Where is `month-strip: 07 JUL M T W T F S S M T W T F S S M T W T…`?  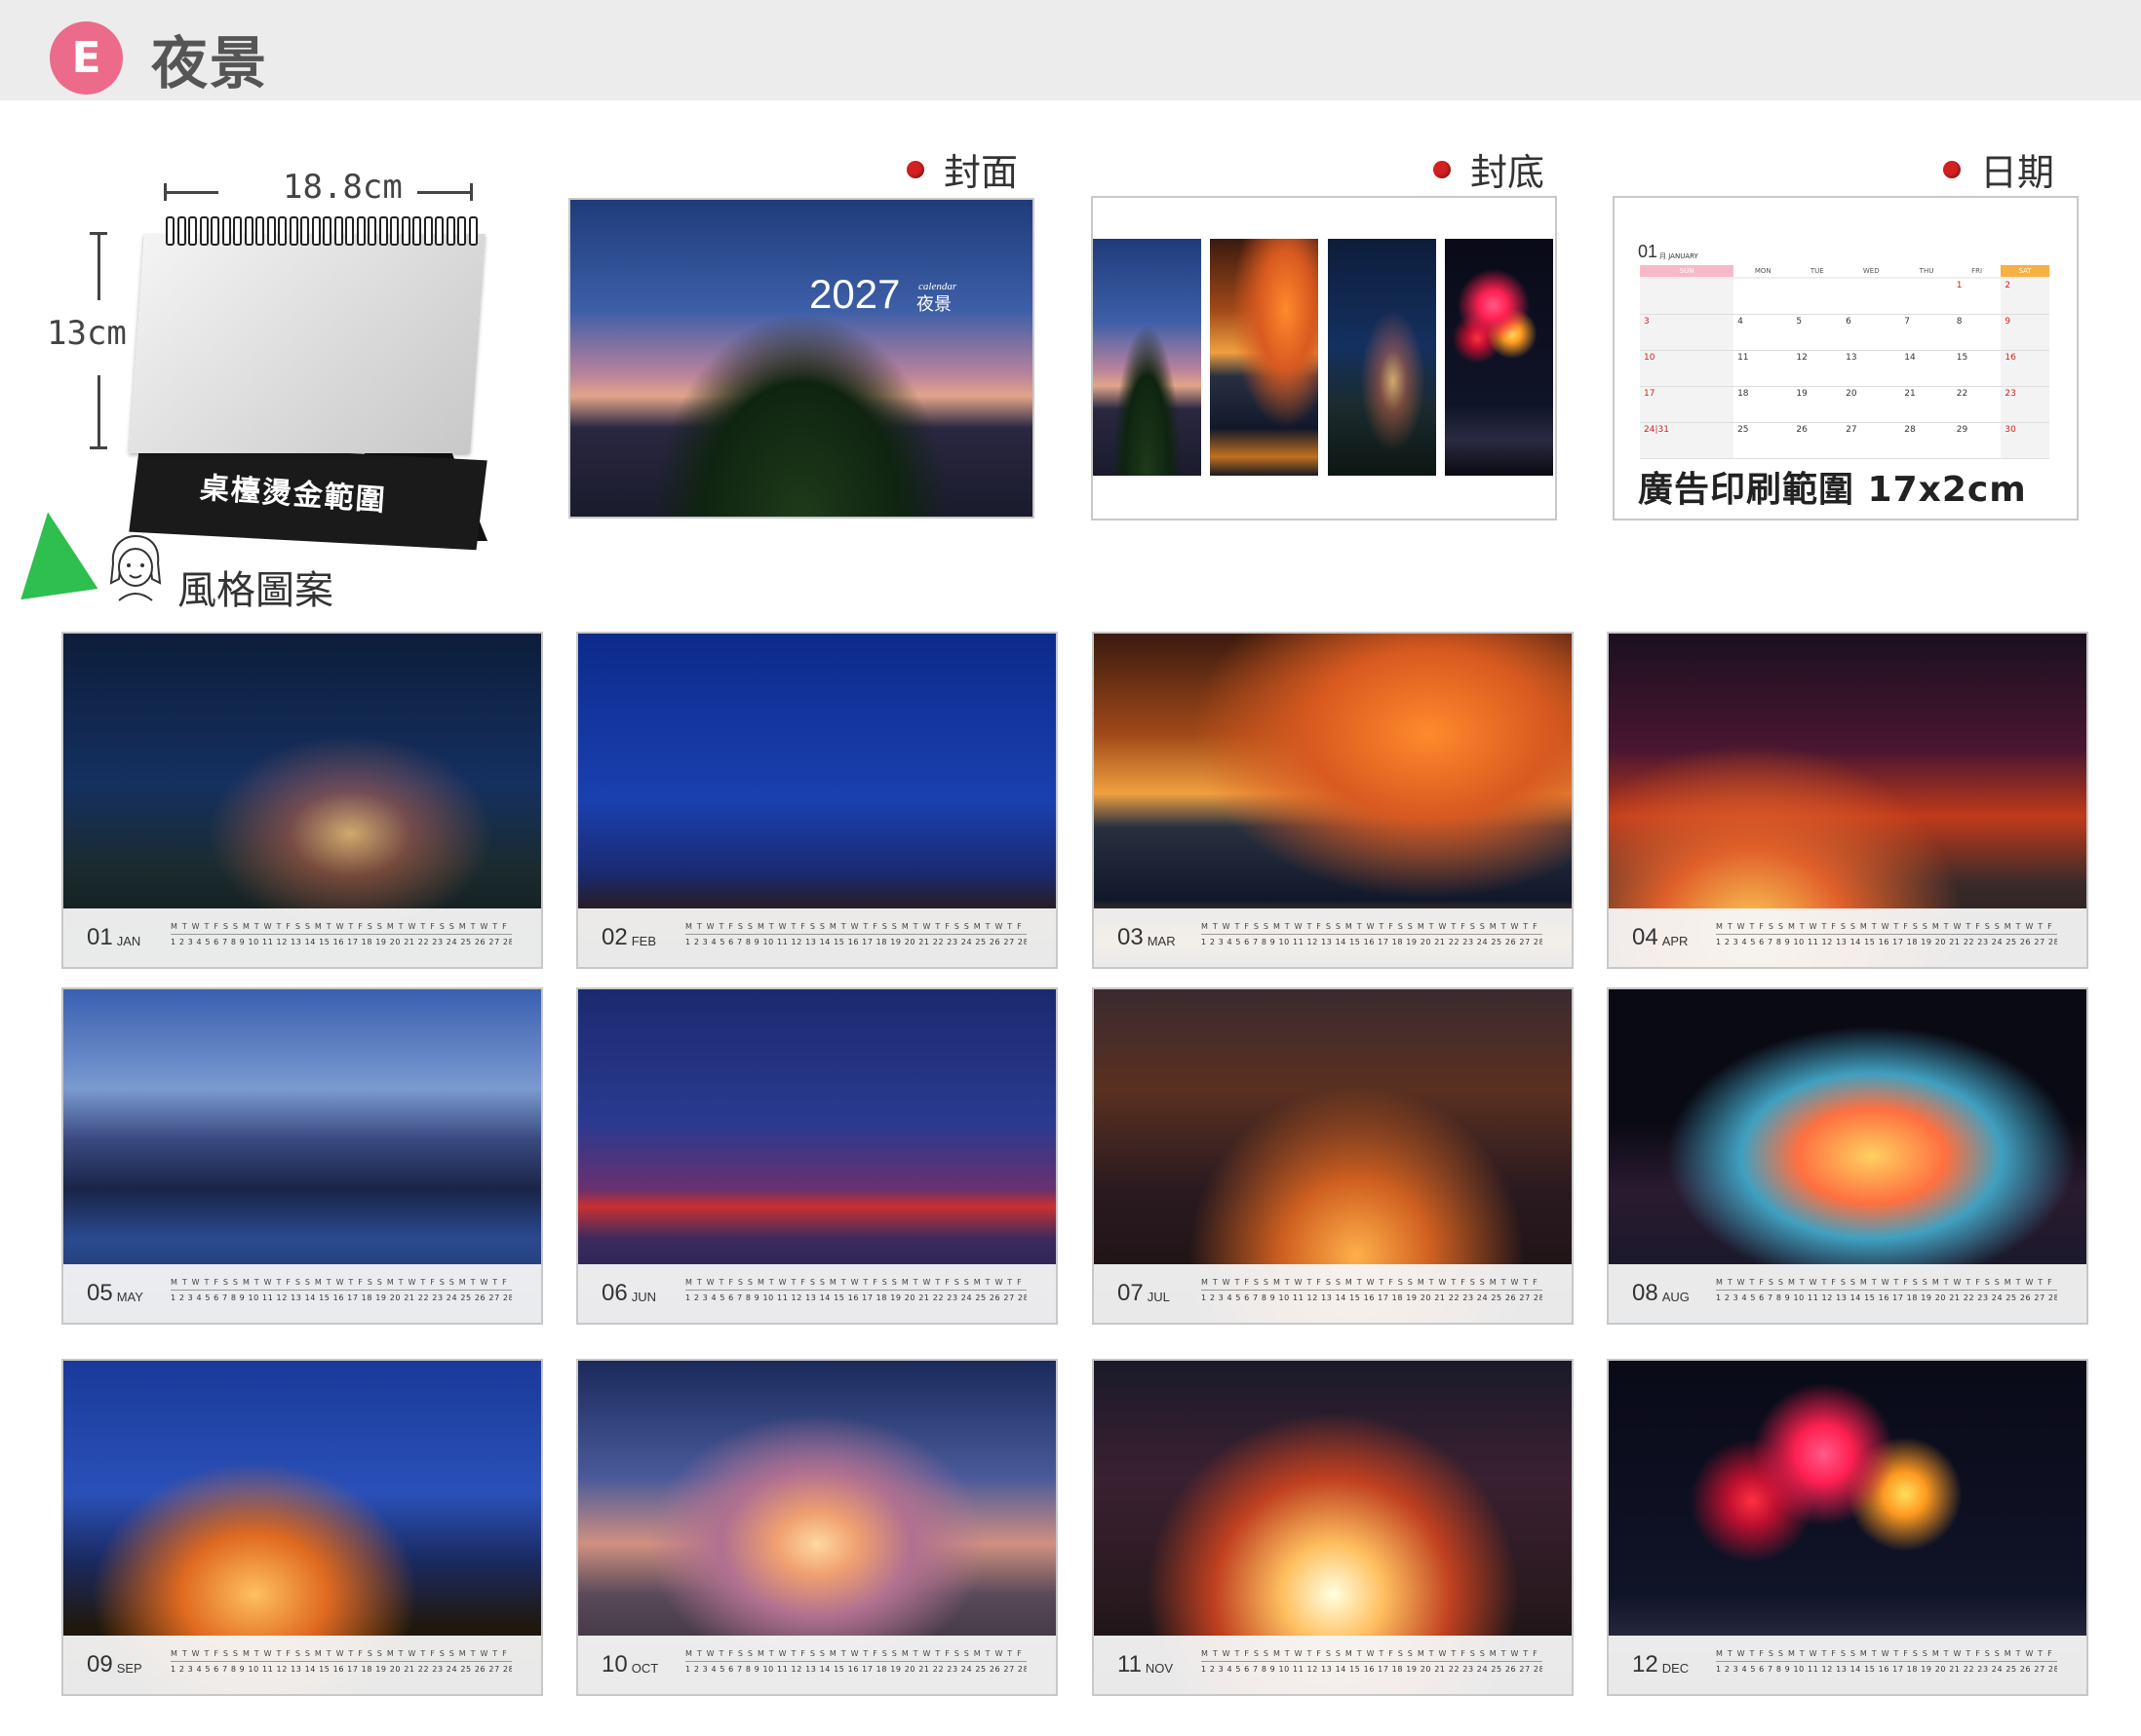 month-strip: 07 JUL M T W T F S S M T W T F S S M T W T… is located at coordinates (1333, 1293).